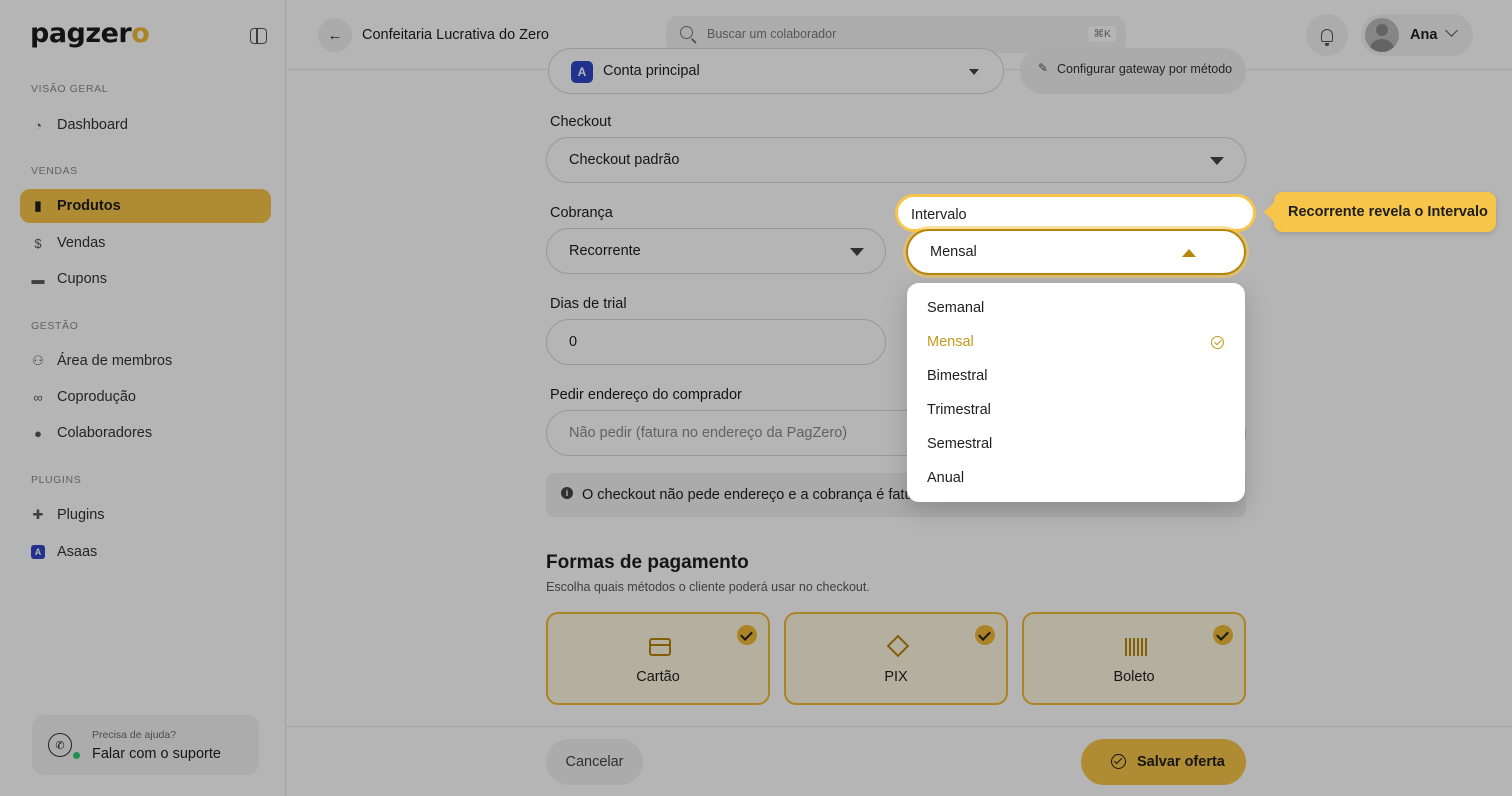  Describe the element at coordinates (955, 308) in the screenshot. I see `dropdown-option-semanal: Semanal` at that location.